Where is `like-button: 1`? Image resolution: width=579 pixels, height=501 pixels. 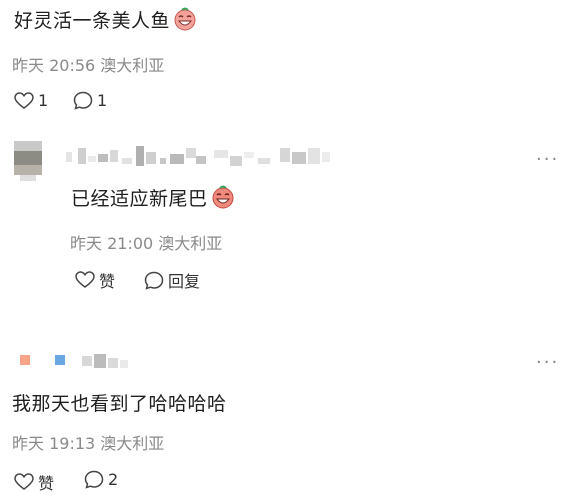 like-button: 1 is located at coordinates (31, 100).